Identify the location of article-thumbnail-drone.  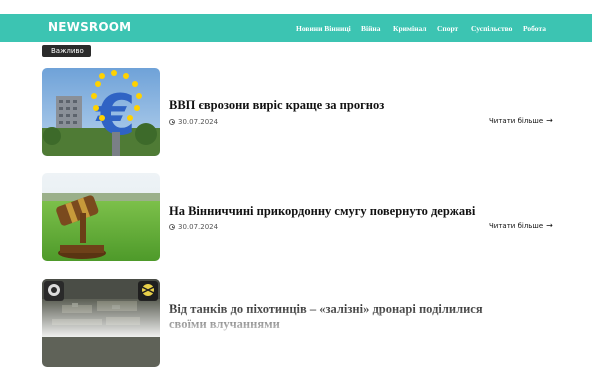
(101, 323).